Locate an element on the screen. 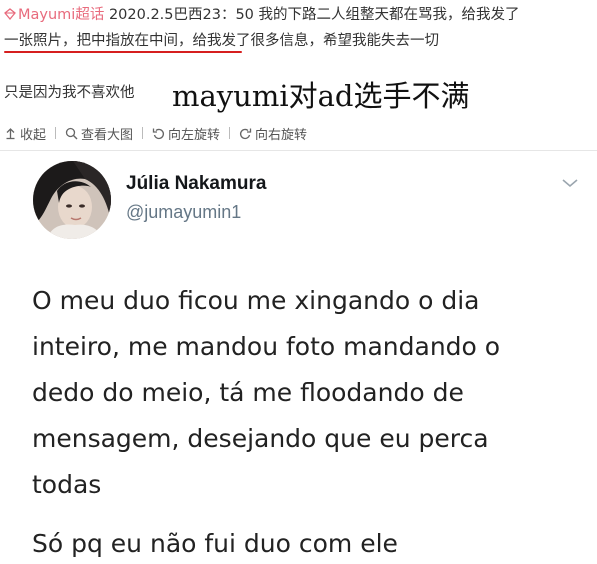  image-toolbar: 收起 查看大图 向左旋转 向右旋转 is located at coordinates (155, 133).